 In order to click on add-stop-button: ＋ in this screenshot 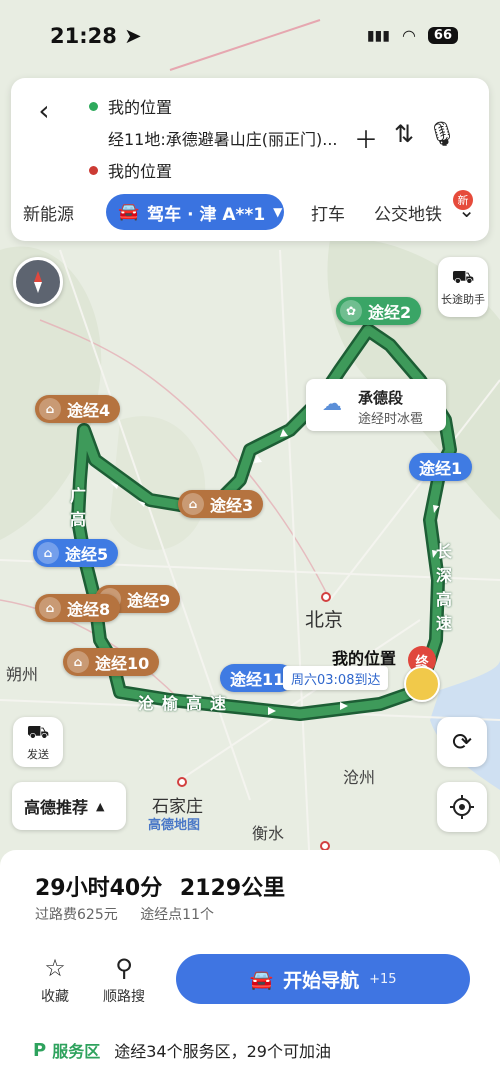, I will do `click(366, 137)`.